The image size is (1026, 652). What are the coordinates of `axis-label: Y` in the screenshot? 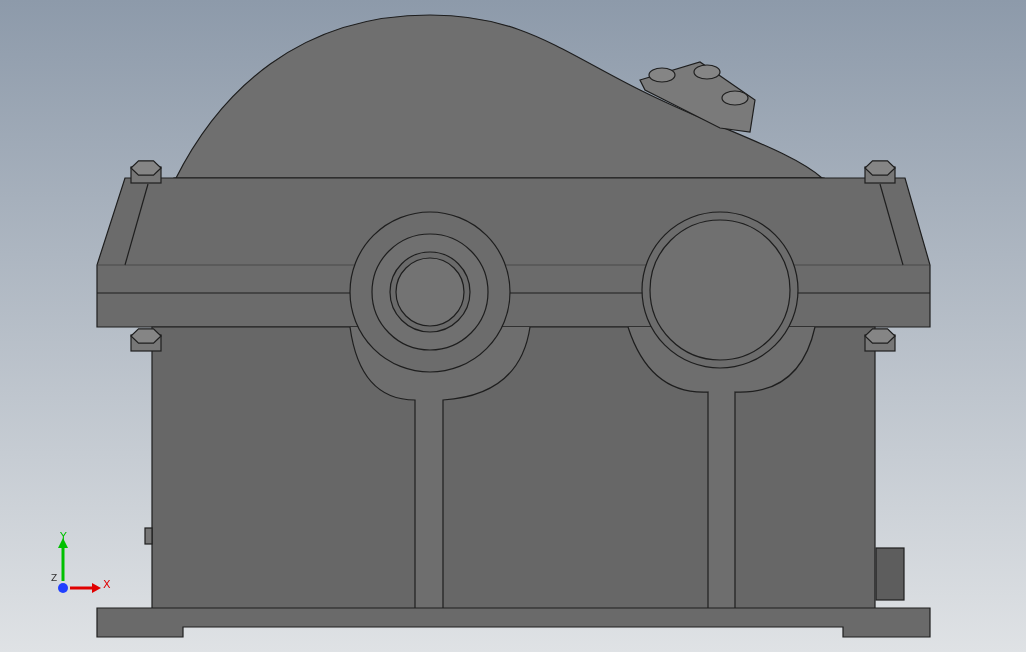 It's located at (63, 536).